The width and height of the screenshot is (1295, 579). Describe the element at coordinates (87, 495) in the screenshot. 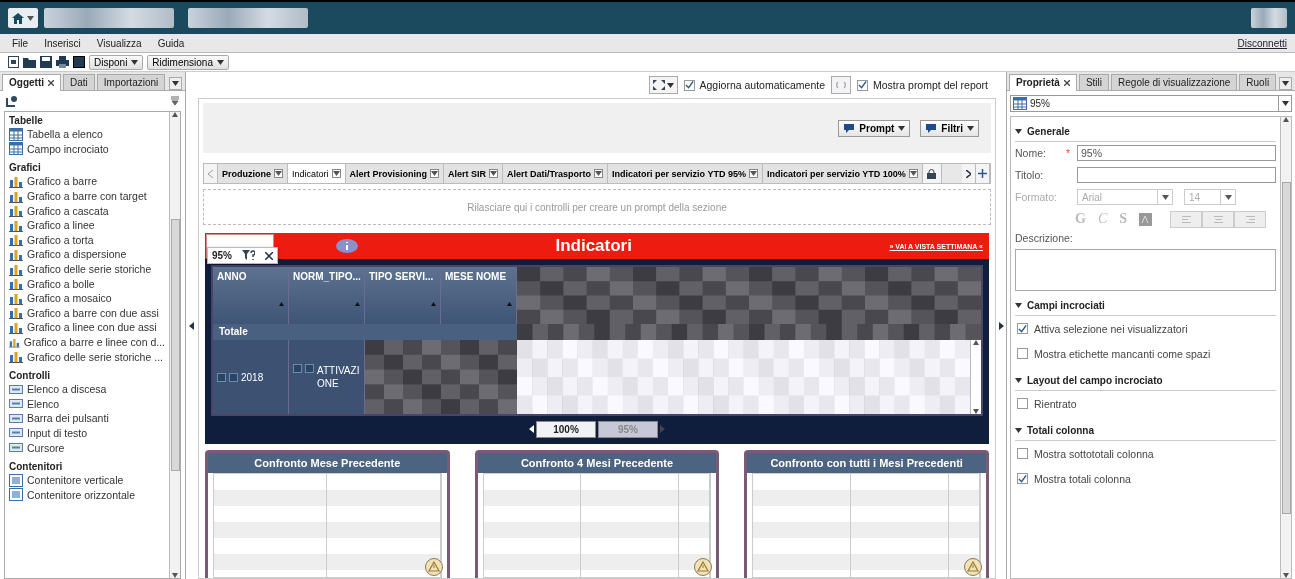

I see `object-item: Contenitore orizzontale` at that location.